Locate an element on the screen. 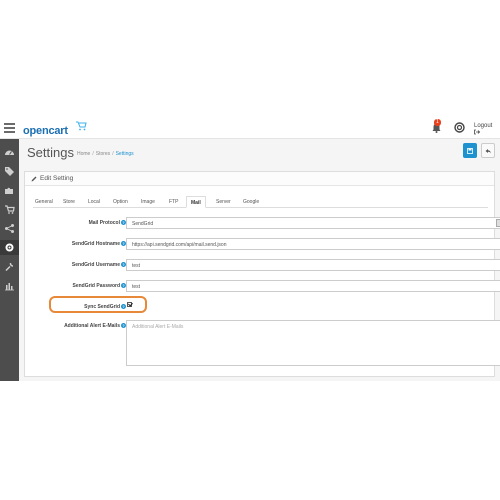 The image size is (500, 500). tab-option: Option is located at coordinates (120, 202).